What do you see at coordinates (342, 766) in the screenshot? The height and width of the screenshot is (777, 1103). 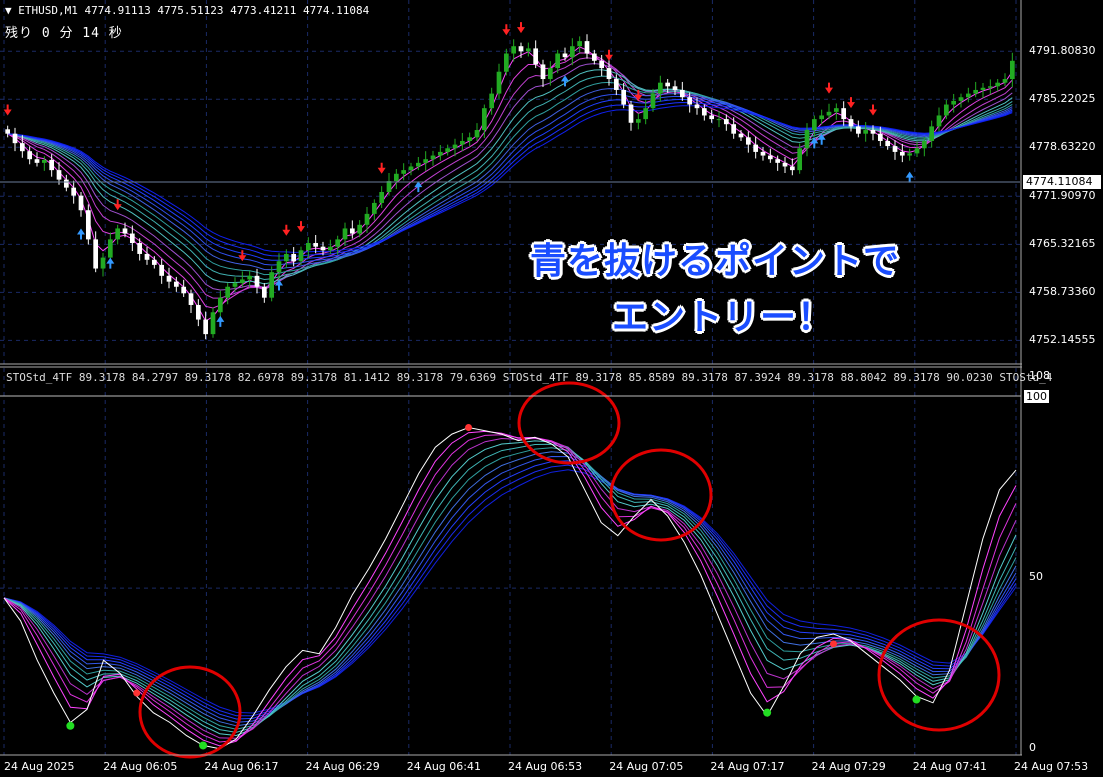 I see `time-axis-label: 24 Aug 06:29` at bounding box center [342, 766].